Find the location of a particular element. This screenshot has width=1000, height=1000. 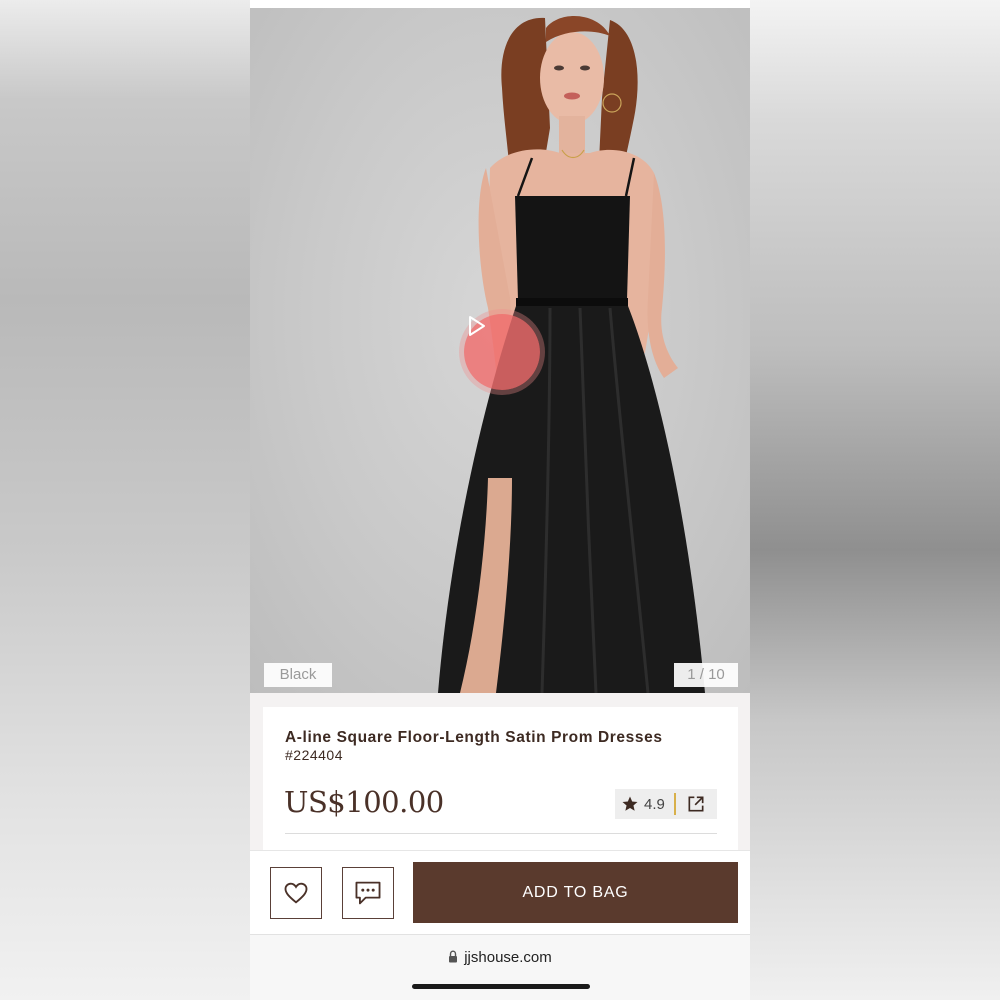

url-display: jjshouse.com is located at coordinates (500, 957).